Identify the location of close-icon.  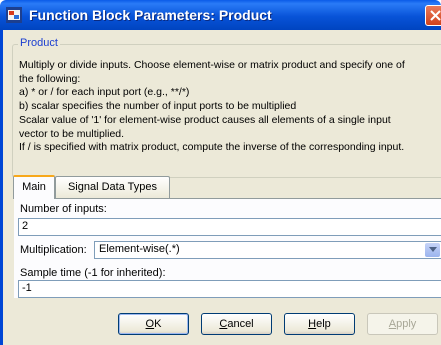
(435, 15).